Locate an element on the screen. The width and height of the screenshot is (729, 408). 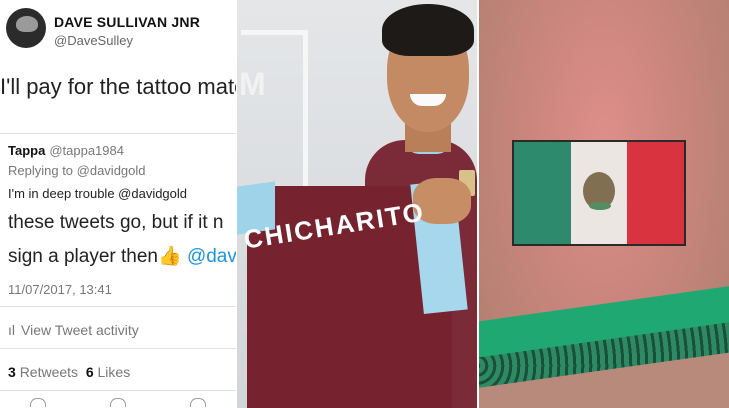
flag-red-stripe is located at coordinates (656, 193).